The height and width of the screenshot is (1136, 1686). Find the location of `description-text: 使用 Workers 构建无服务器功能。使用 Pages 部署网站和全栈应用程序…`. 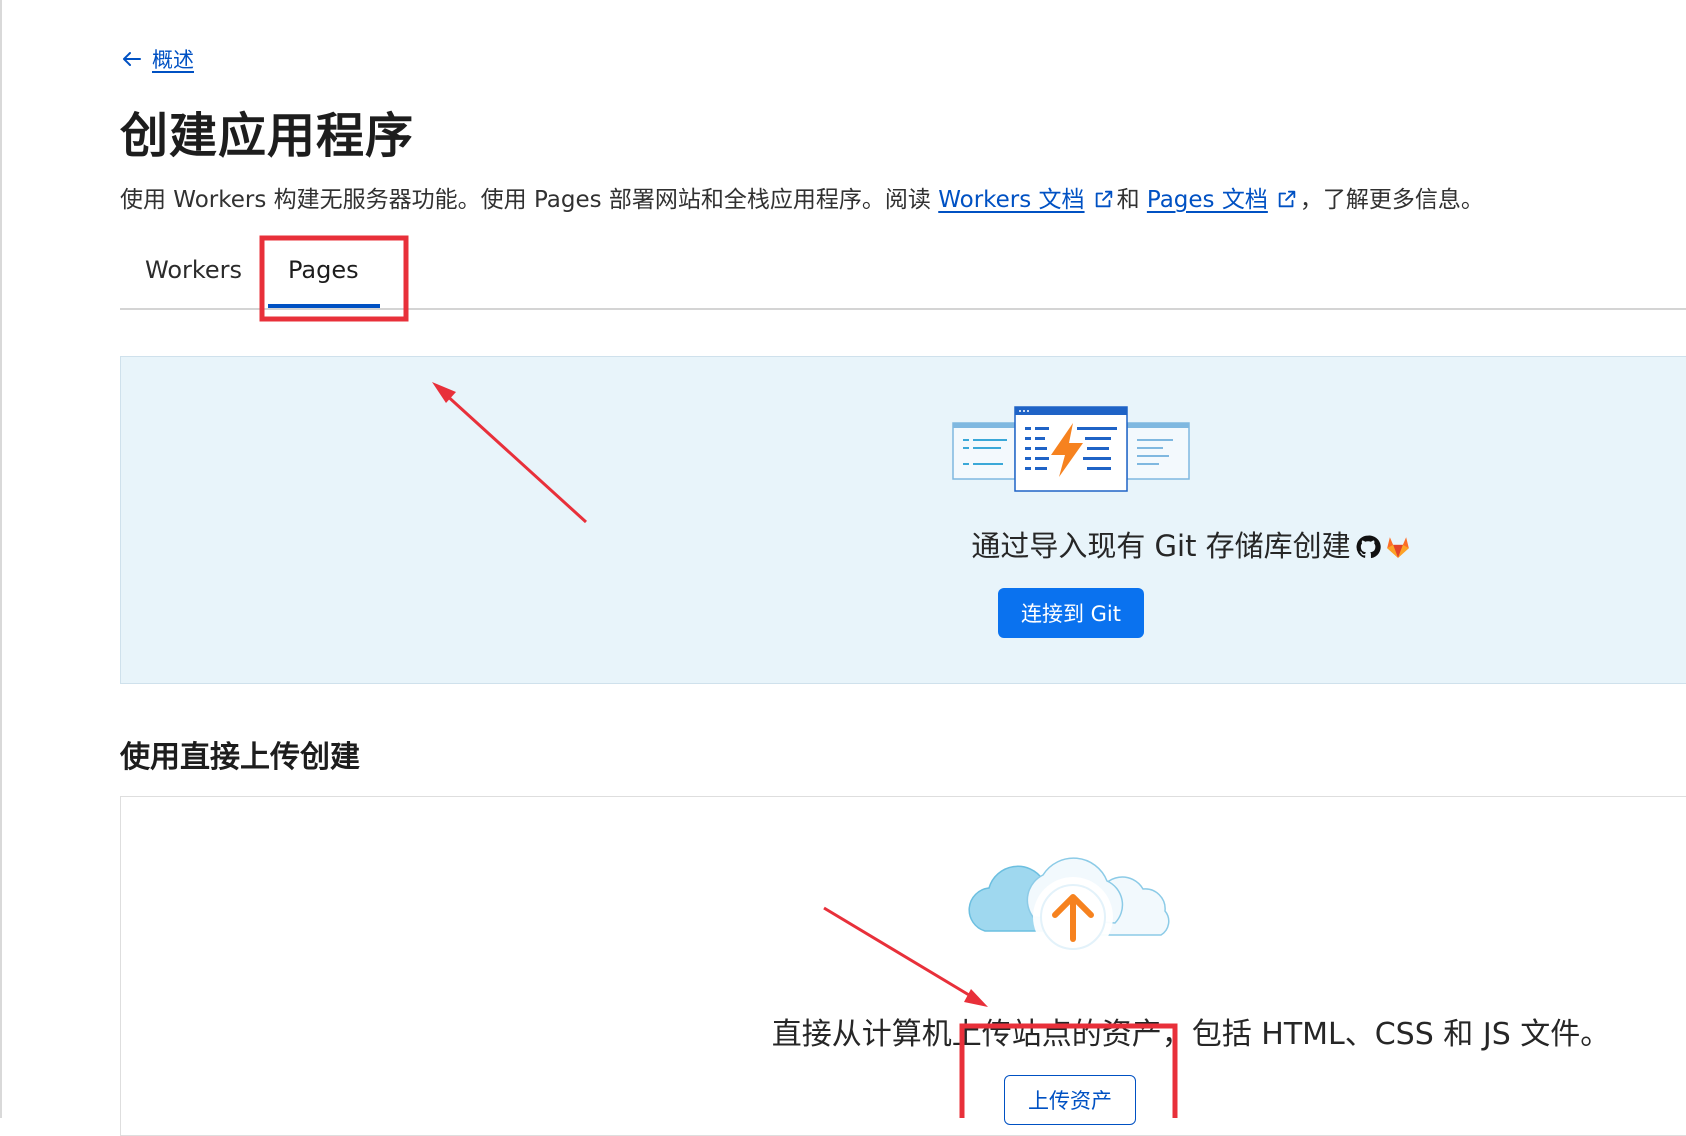

description-text: 使用 Workers 构建无服务器功能。使用 Pages 部署网站和全栈应用程序… is located at coordinates (529, 200).